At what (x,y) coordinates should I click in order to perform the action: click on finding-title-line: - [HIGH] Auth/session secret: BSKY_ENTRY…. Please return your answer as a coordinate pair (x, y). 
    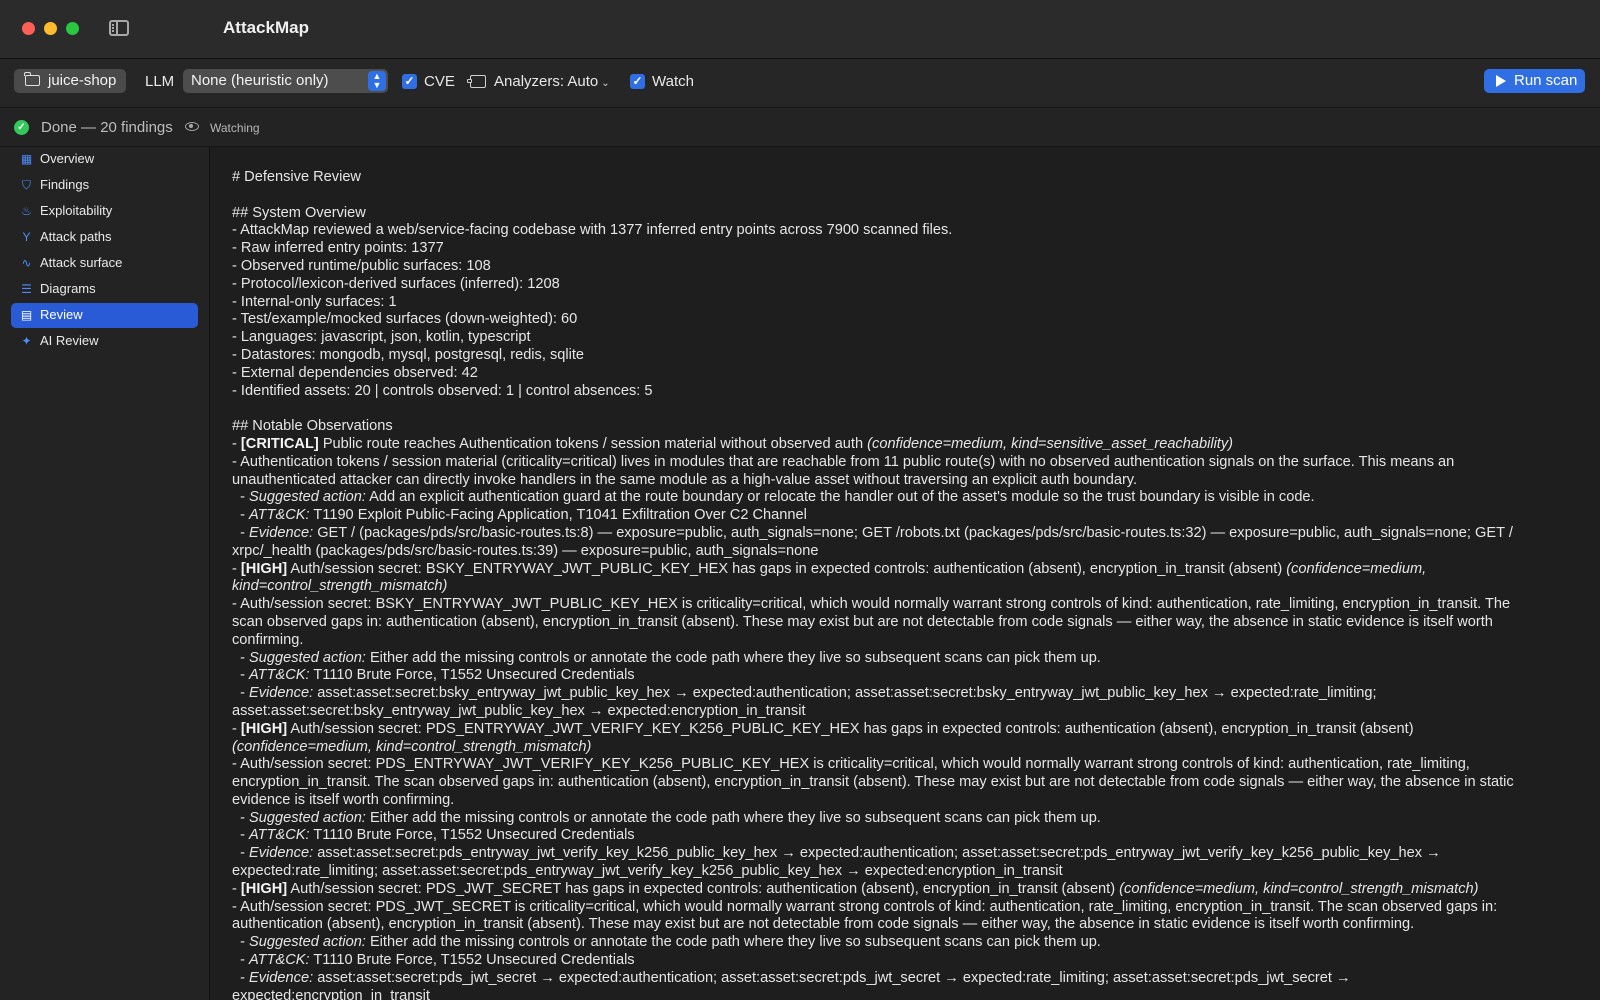
    Looking at the image, I should click on (829, 568).